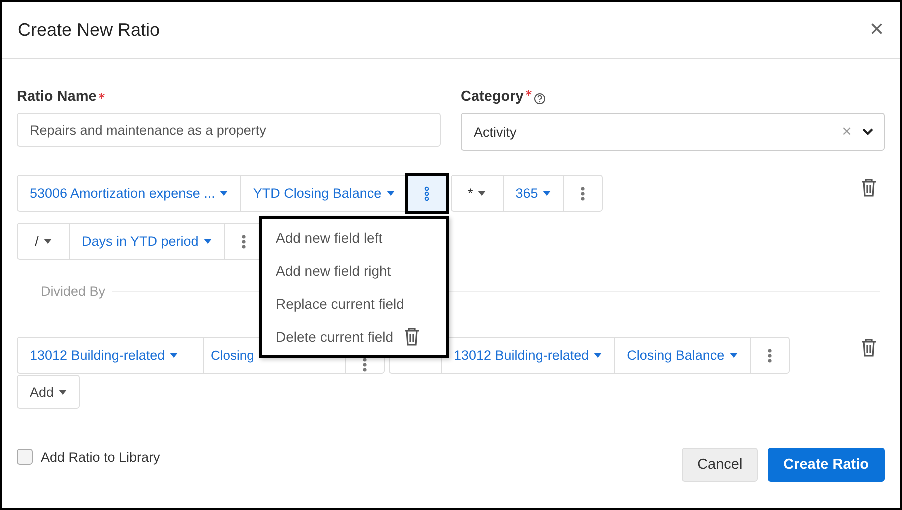 The height and width of the screenshot is (510, 902). What do you see at coordinates (57, 97) in the screenshot?
I see `field-label: Ratio Name` at bounding box center [57, 97].